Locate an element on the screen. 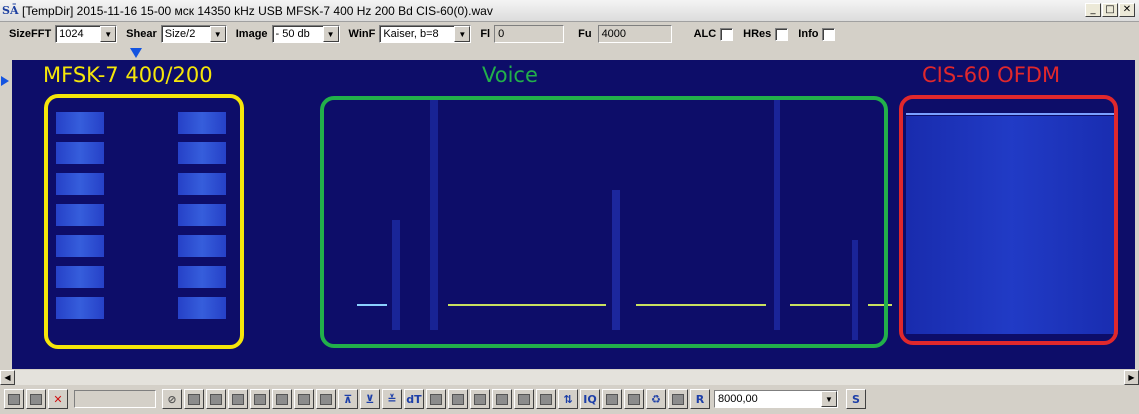 This screenshot has height=414, width=1139. maximize-button: □ is located at coordinates (1110, 10).